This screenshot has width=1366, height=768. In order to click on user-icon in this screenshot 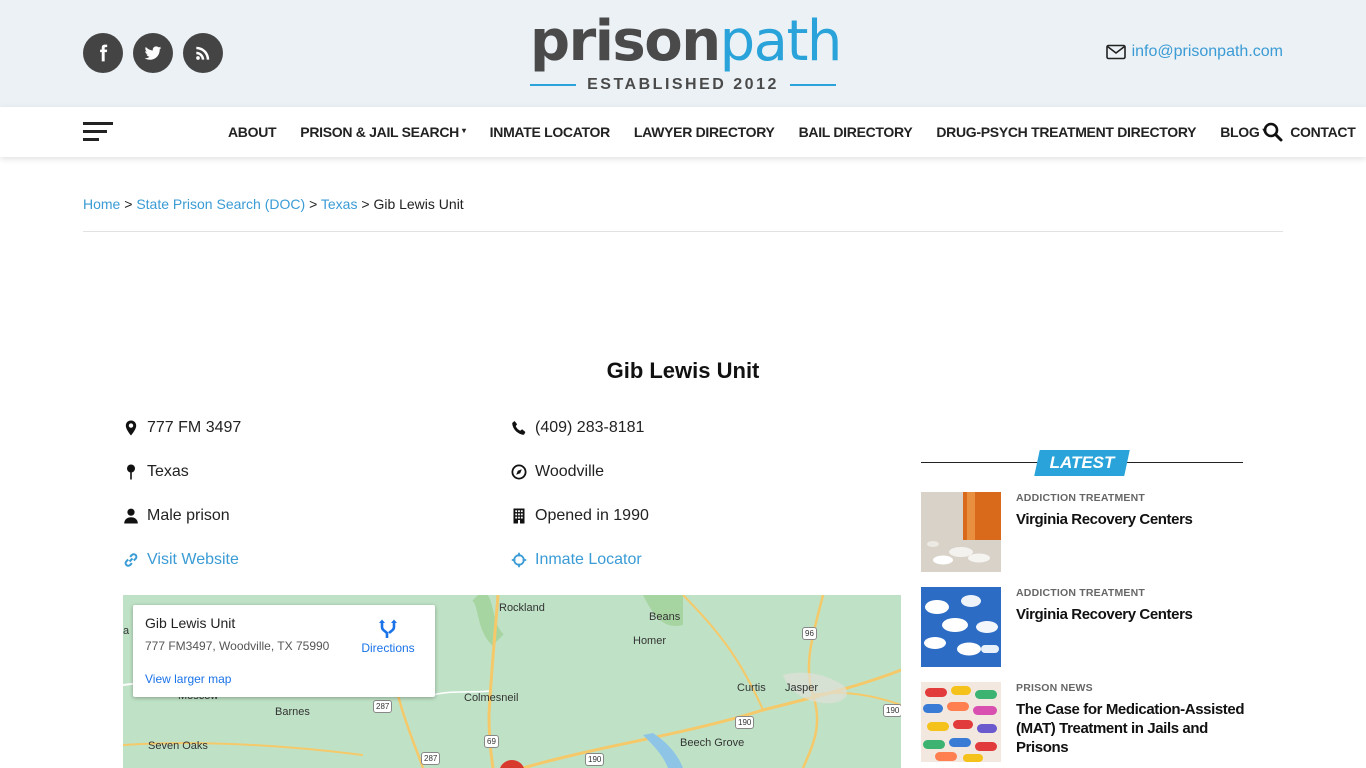, I will do `click(135, 516)`.